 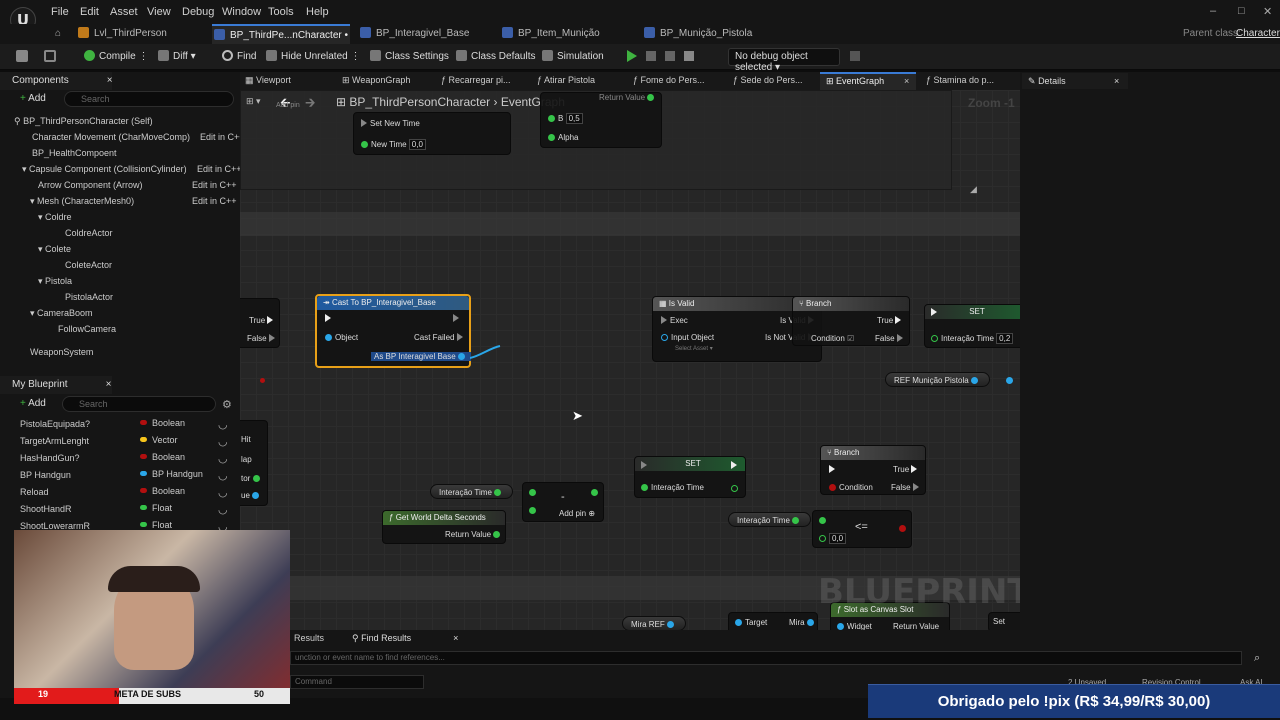 I want to click on component-item: PistolaActor, so click(x=89, y=297).